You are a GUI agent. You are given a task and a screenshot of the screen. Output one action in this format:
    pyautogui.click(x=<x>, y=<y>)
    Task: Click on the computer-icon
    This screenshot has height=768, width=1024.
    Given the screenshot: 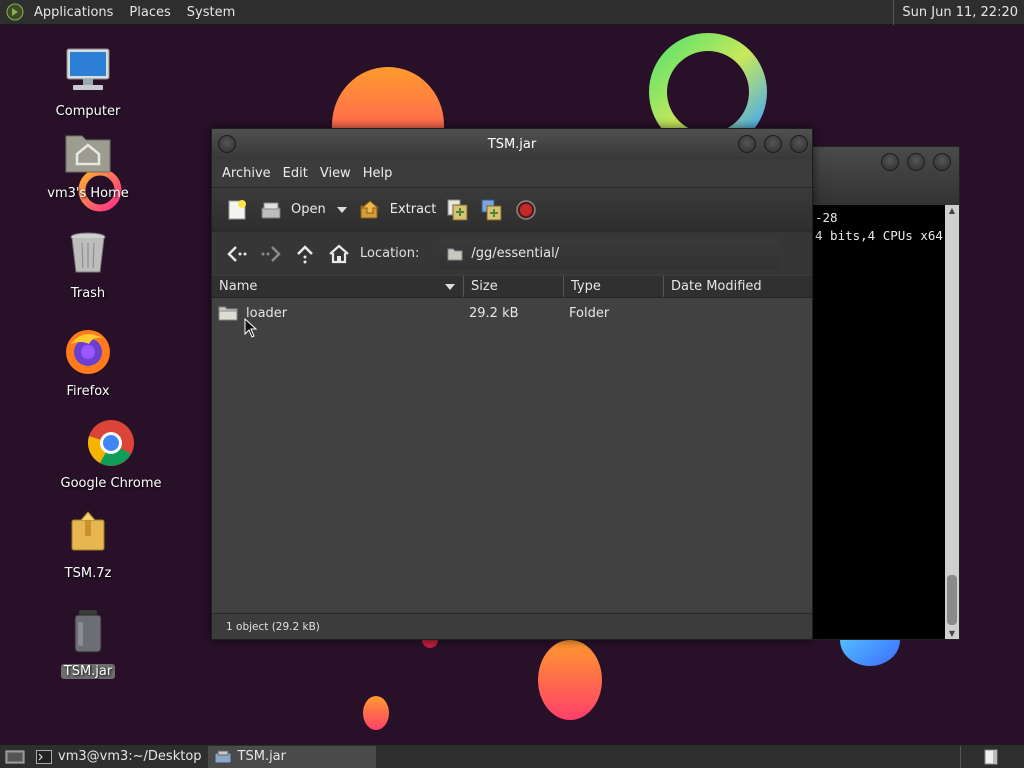 What is the action you would take?
    pyautogui.click(x=88, y=69)
    